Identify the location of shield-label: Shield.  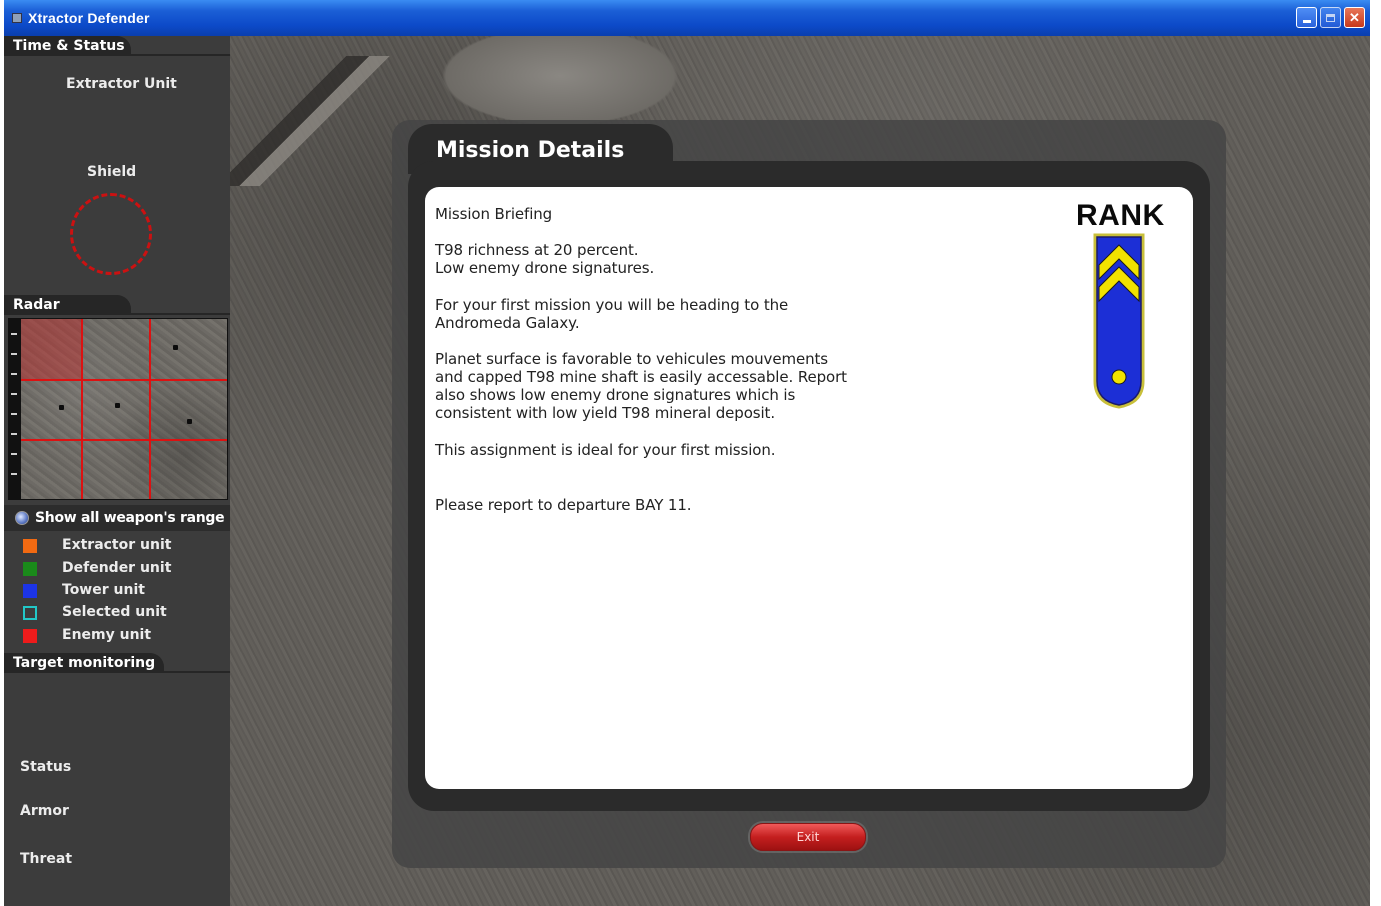
(112, 172).